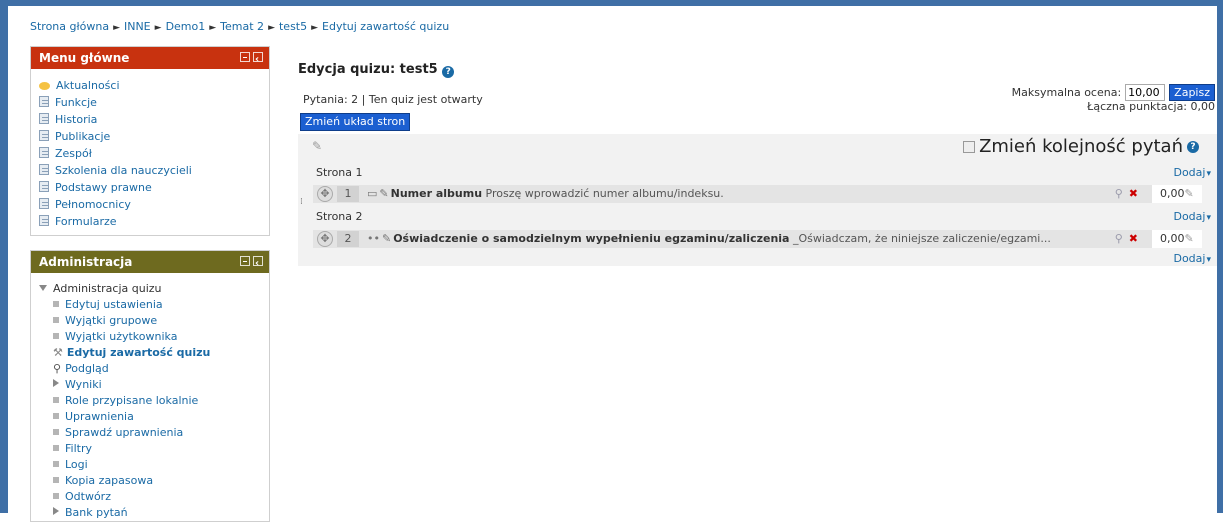  Describe the element at coordinates (293, 26) in the screenshot. I see `breadcrumb-test5: test5` at that location.